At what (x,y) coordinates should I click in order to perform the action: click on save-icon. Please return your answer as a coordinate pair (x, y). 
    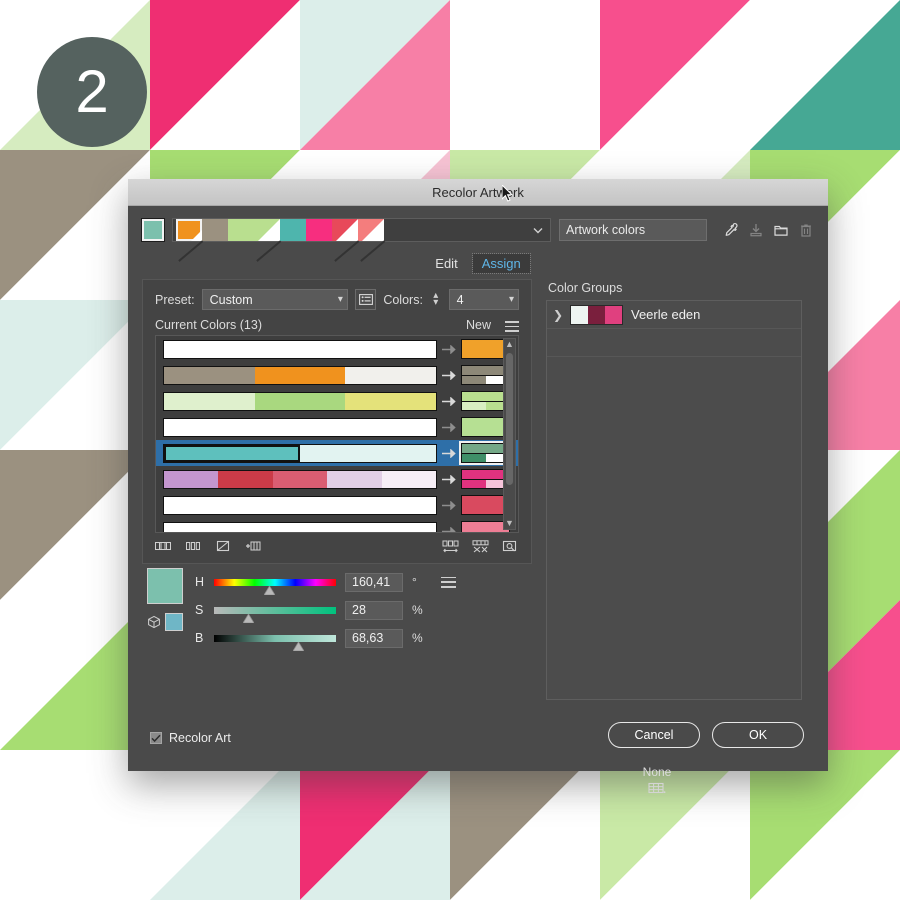
    Looking at the image, I should click on (756, 230).